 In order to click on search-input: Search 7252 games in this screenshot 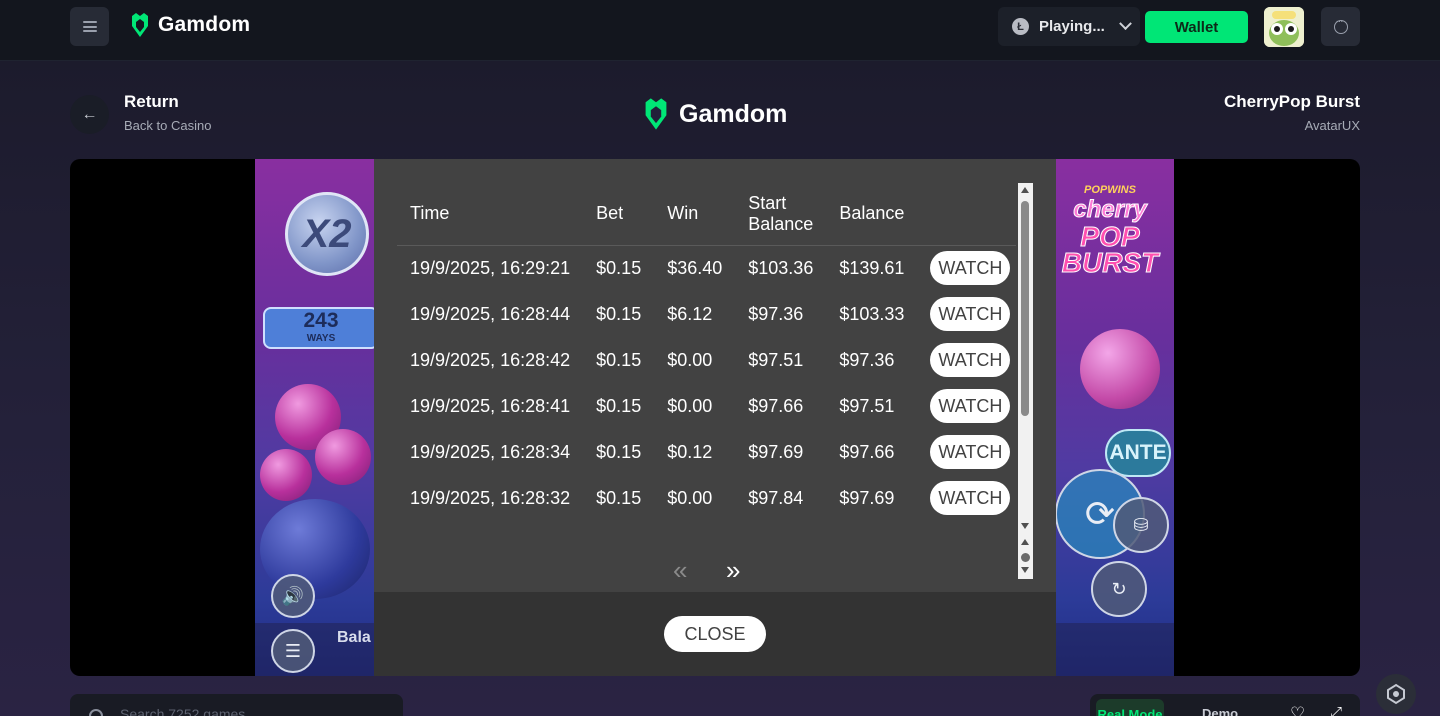, I will do `click(236, 705)`.